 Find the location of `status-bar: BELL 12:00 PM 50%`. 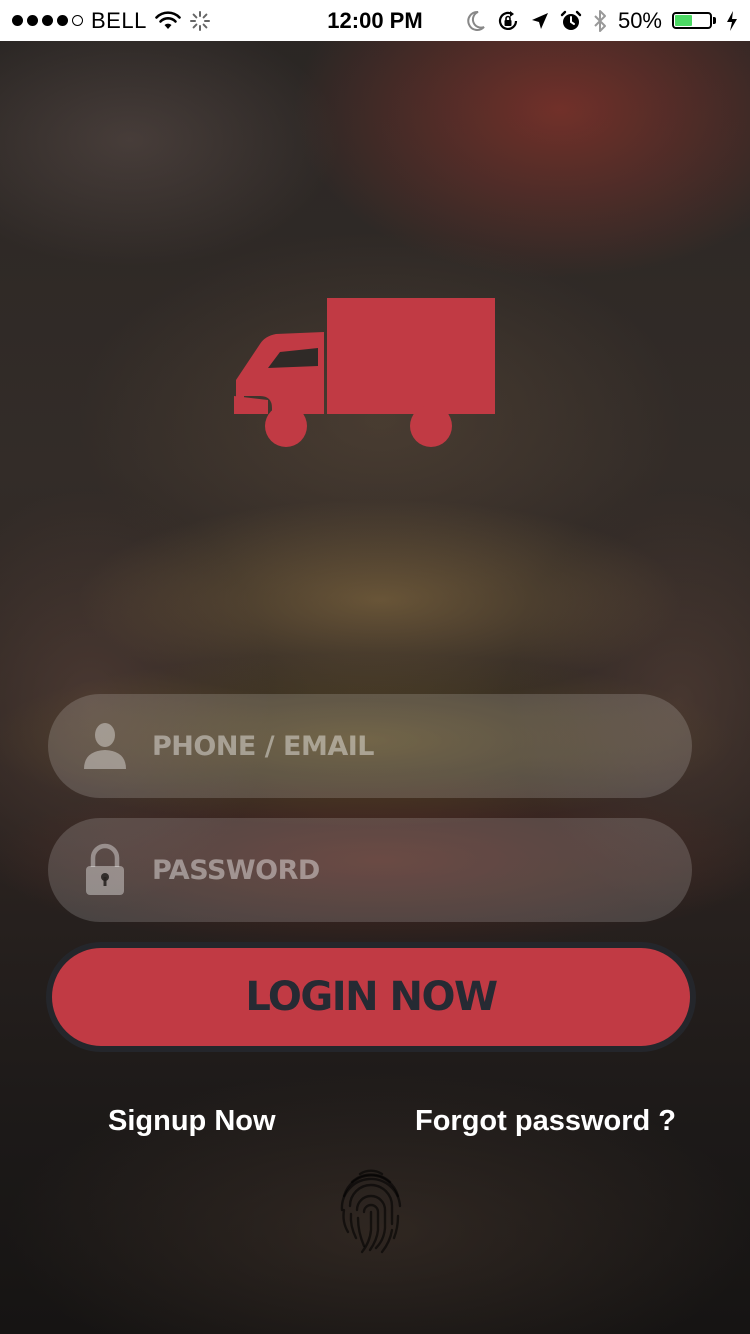

status-bar: BELL 12:00 PM 50% is located at coordinates (375, 20).